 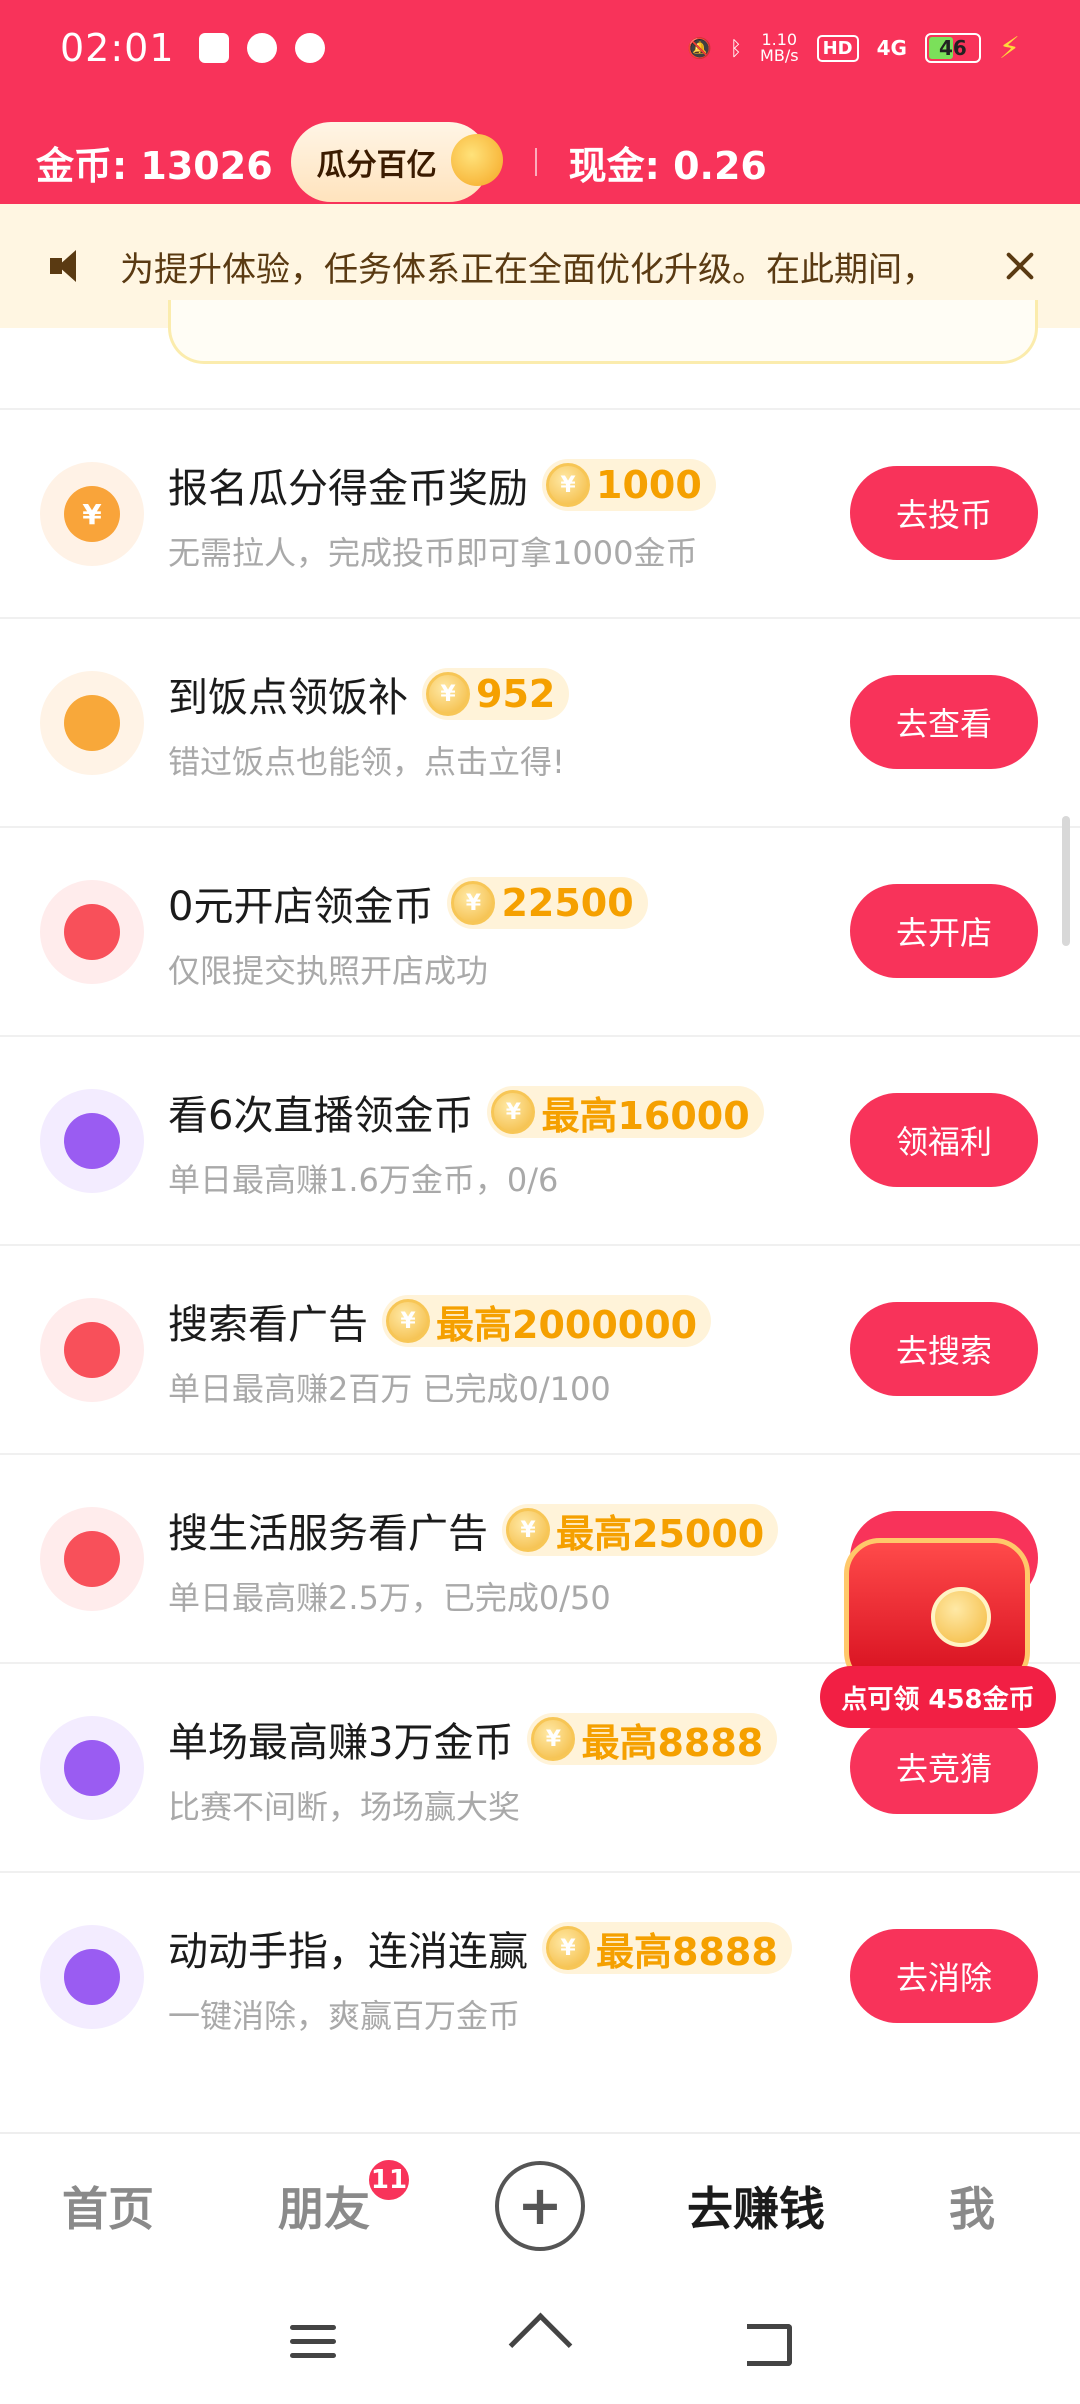 I want to click on speaker-icon, so click(x=68, y=266).